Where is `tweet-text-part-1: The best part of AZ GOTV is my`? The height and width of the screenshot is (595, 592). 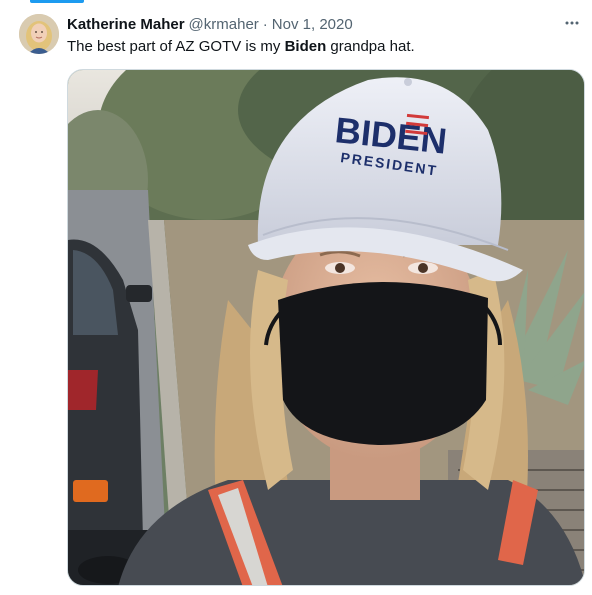
tweet-text-part-1: The best part of AZ GOTV is my is located at coordinates (176, 46).